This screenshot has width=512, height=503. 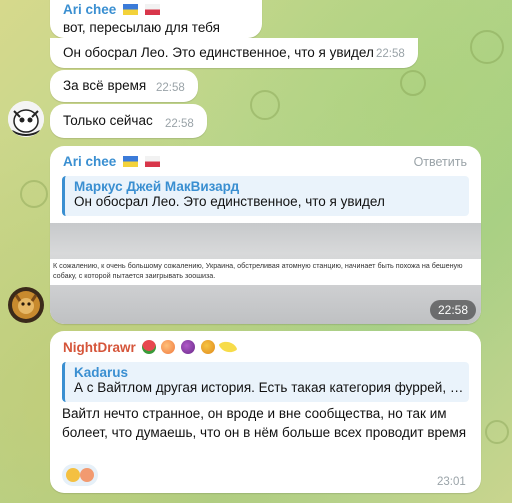 What do you see at coordinates (148, 347) in the screenshot?
I see `watermelon-icon` at bounding box center [148, 347].